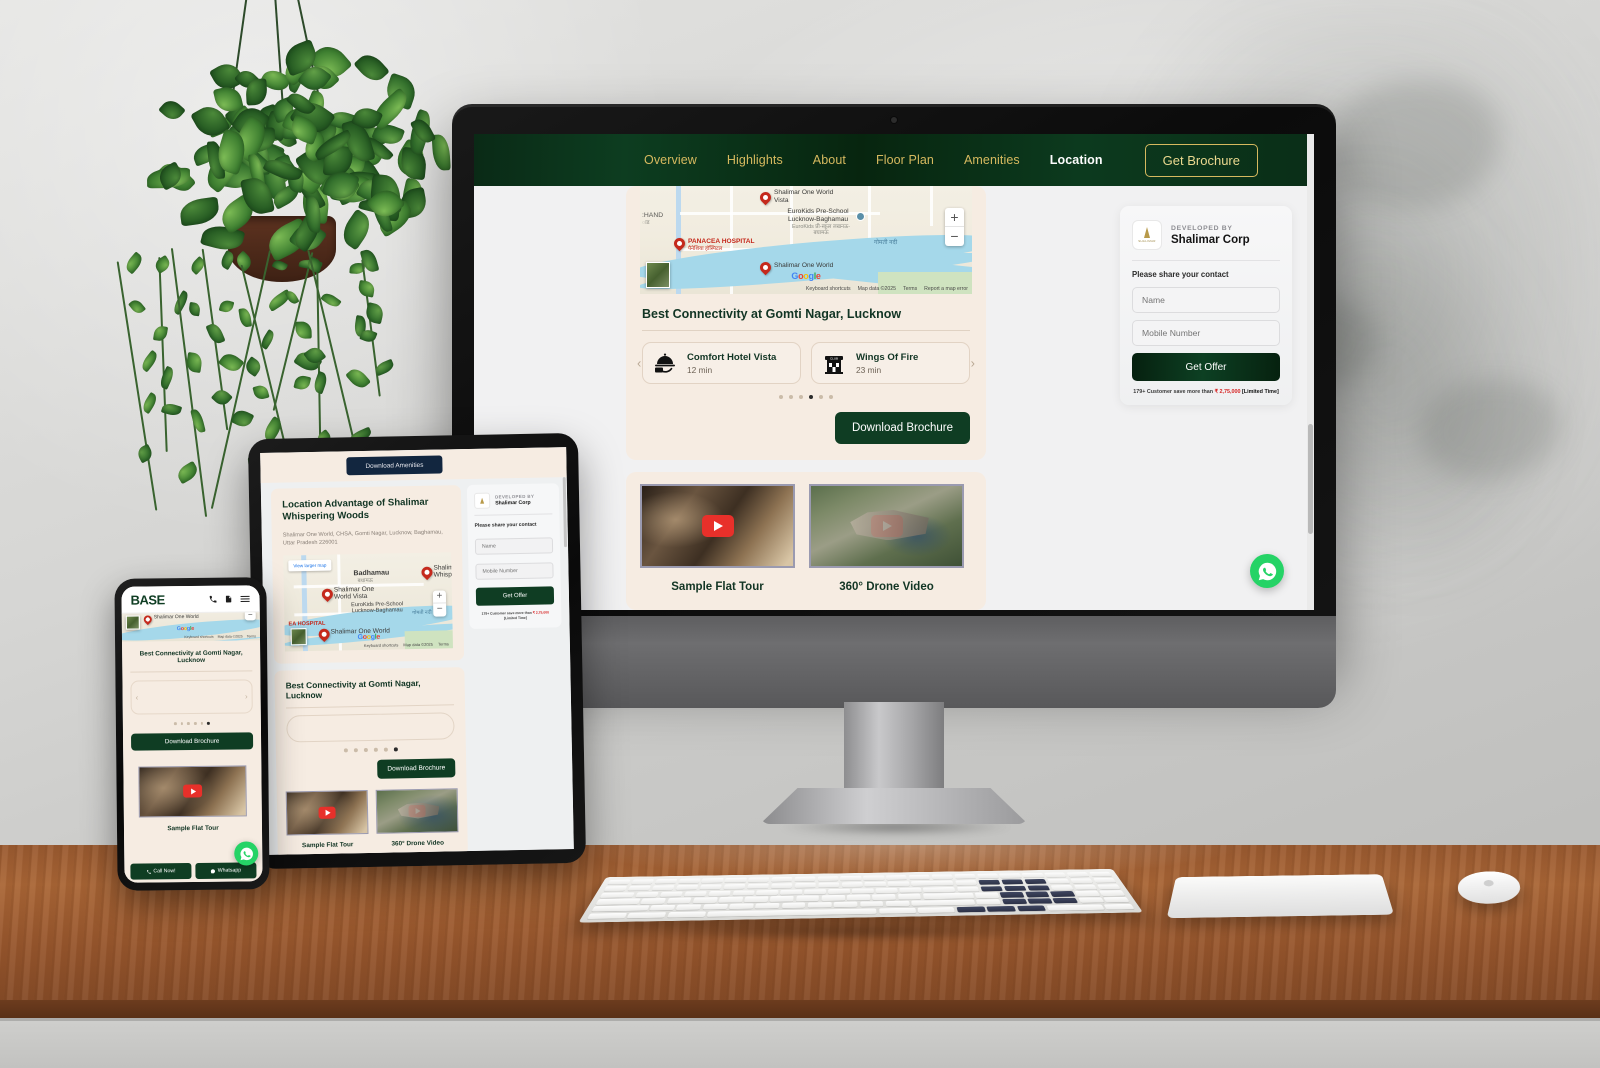 This screenshot has width=1600, height=1068. What do you see at coordinates (886, 538) in the screenshot?
I see `video-item-drone-video: 360° Drone Video` at bounding box center [886, 538].